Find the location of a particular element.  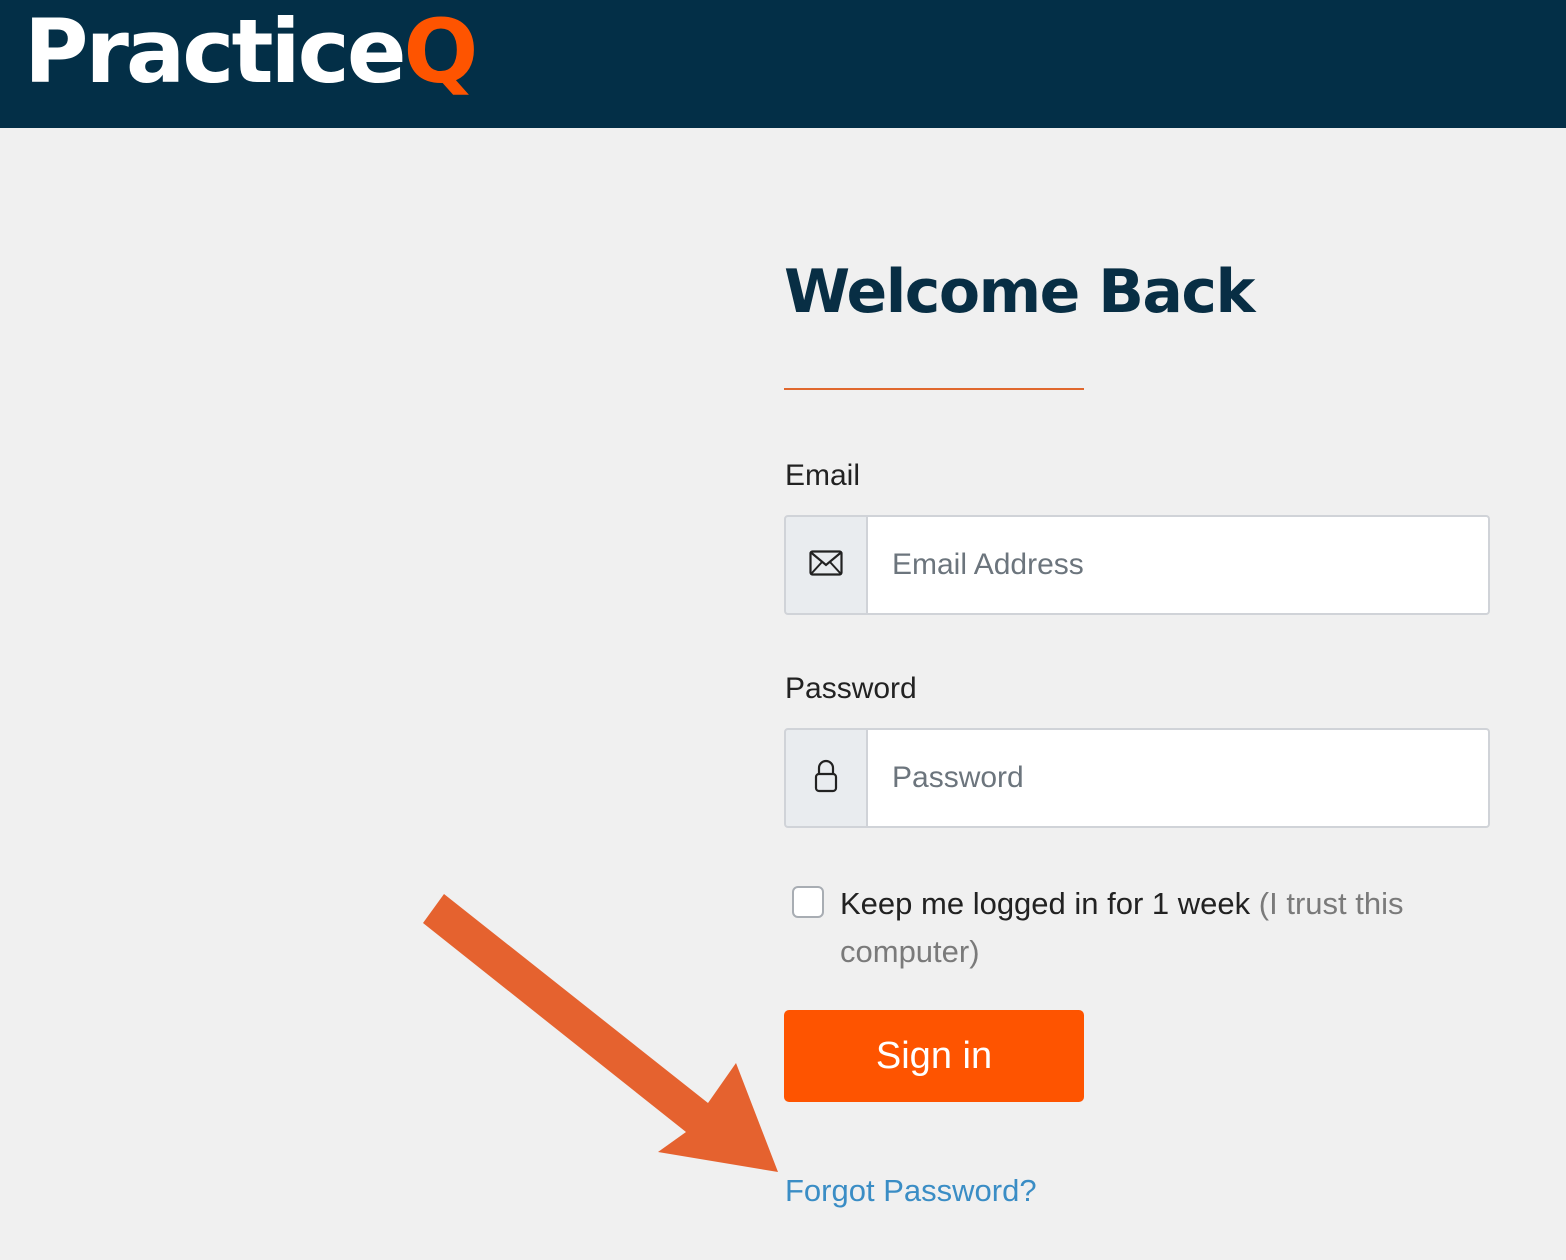

practiceq-logo: Practice Q is located at coordinates (251, 51).